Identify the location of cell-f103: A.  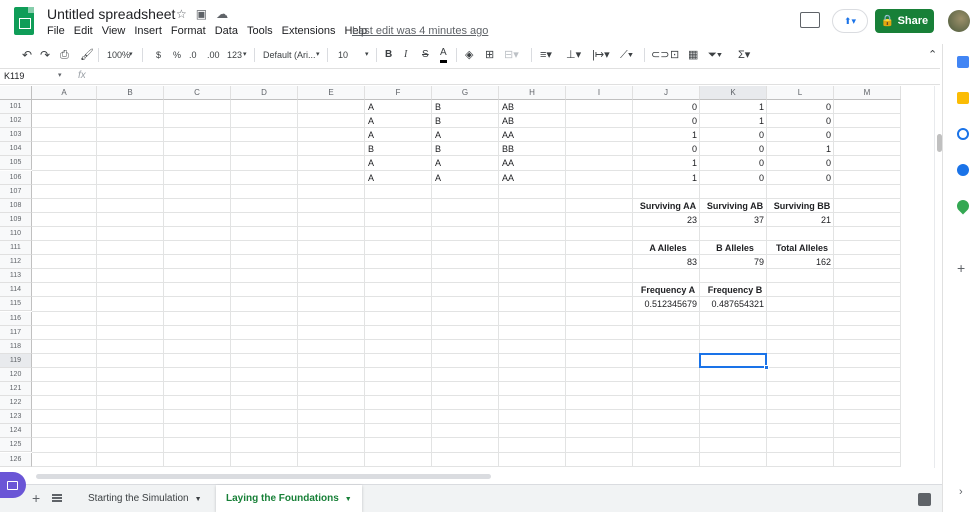
(398, 135).